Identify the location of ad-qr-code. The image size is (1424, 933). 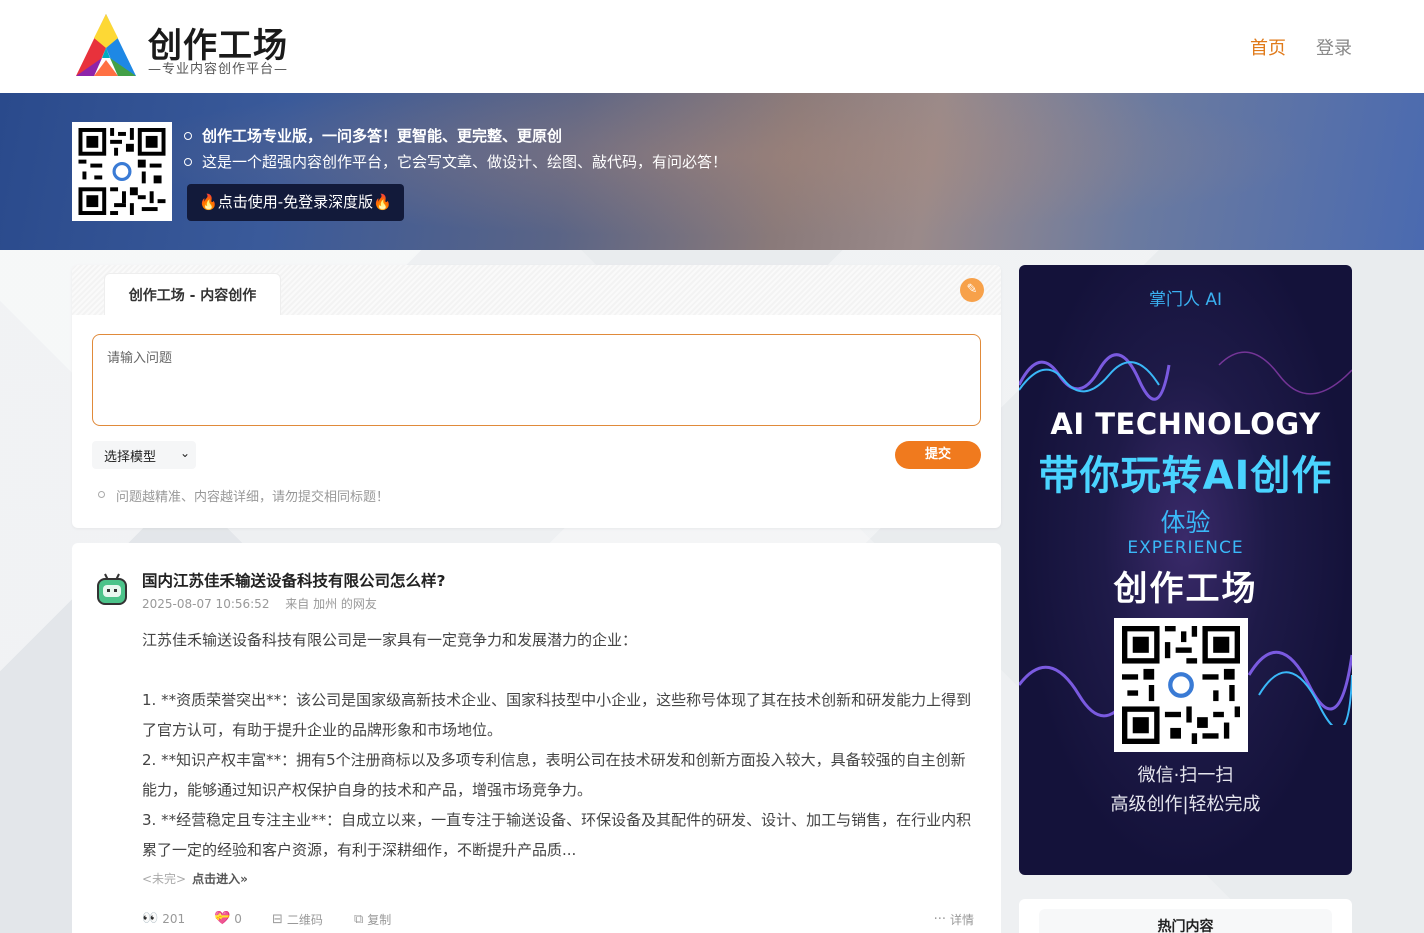
(1181, 685).